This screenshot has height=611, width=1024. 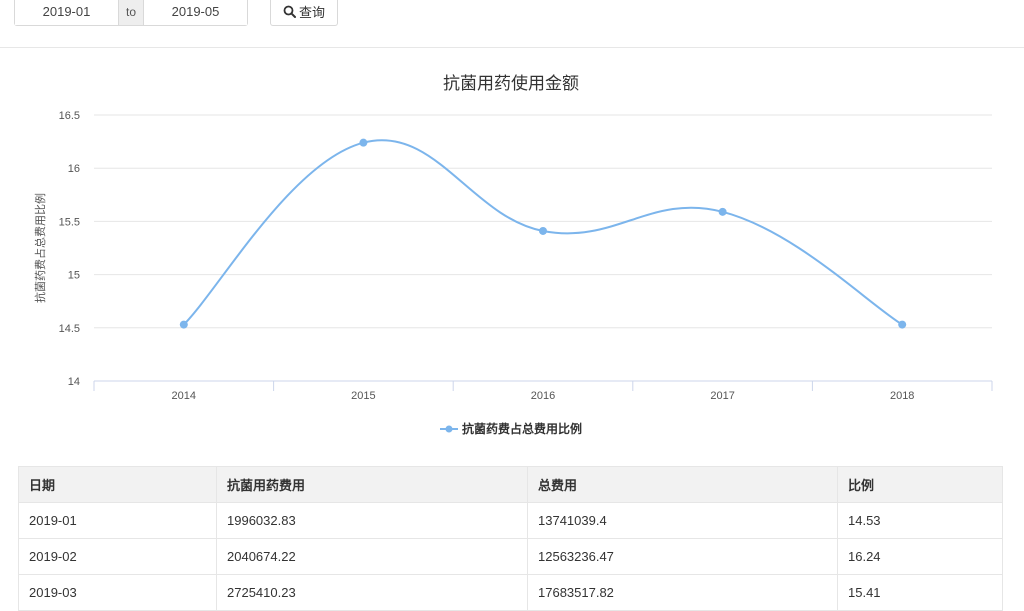 I want to click on table-cell: 2040674.22, so click(x=372, y=556).